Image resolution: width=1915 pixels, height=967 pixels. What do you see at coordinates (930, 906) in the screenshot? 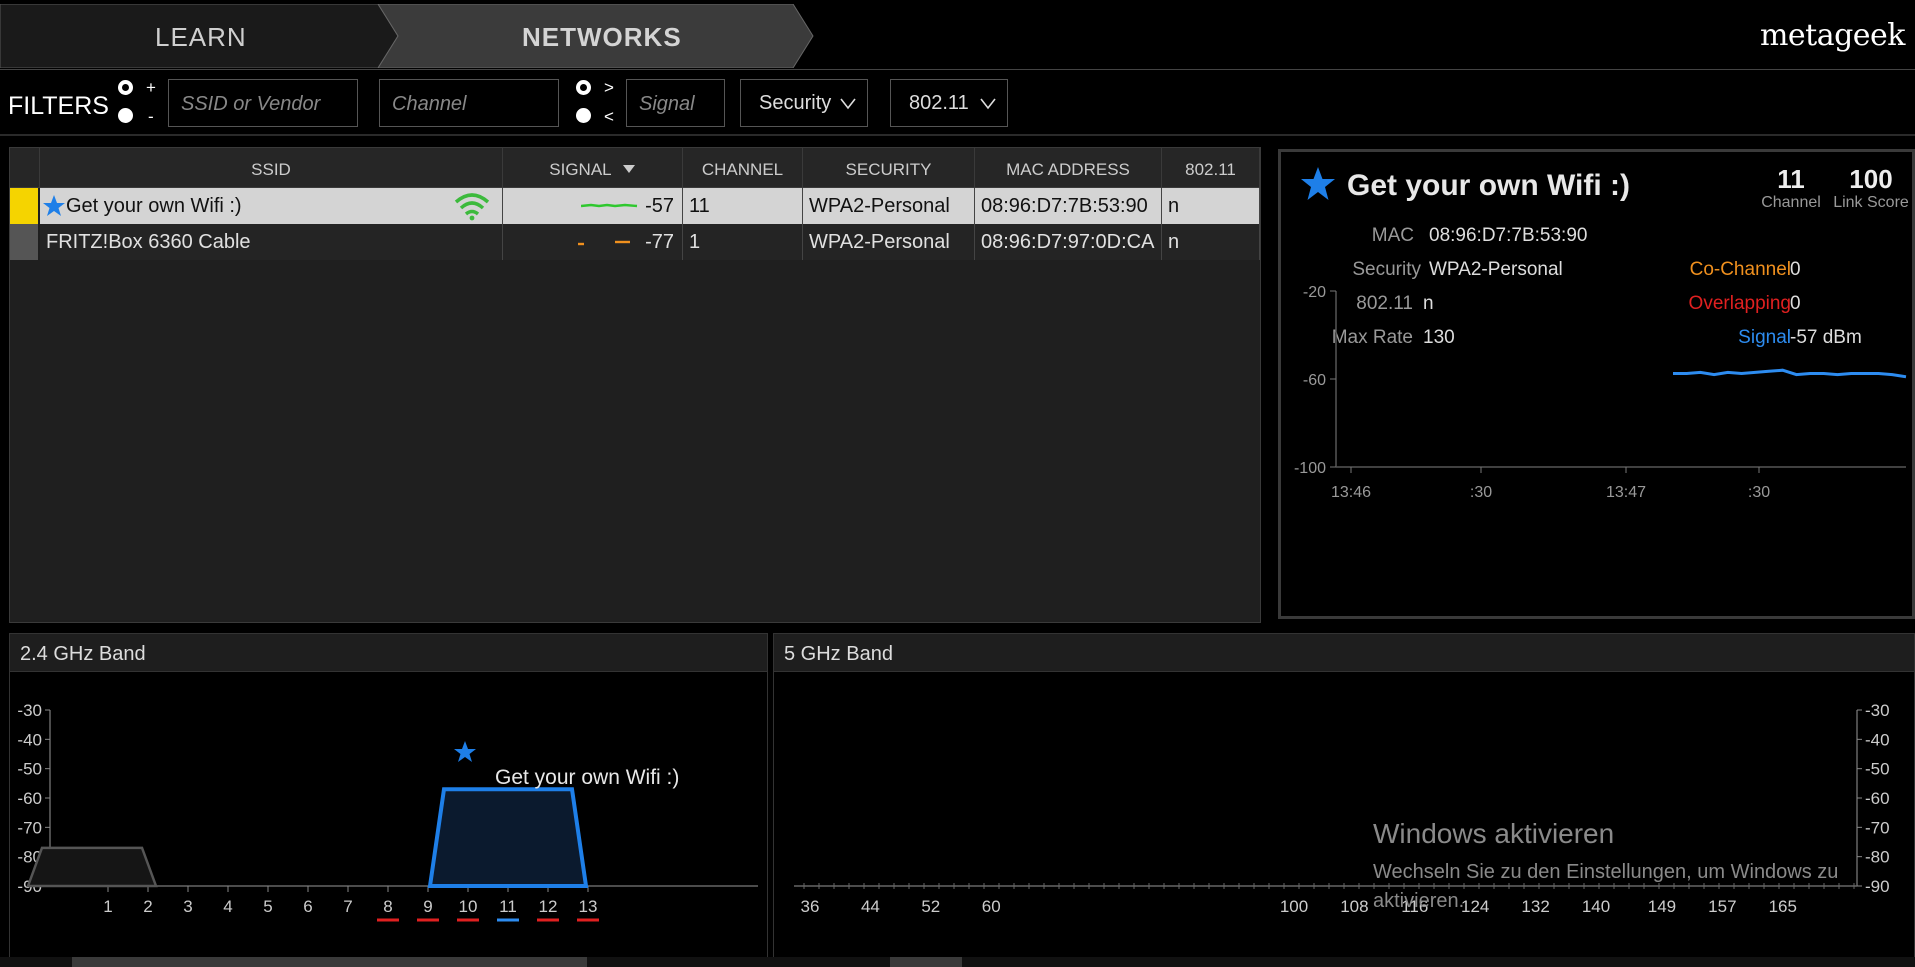
I see `x-tick-label: 52` at bounding box center [930, 906].